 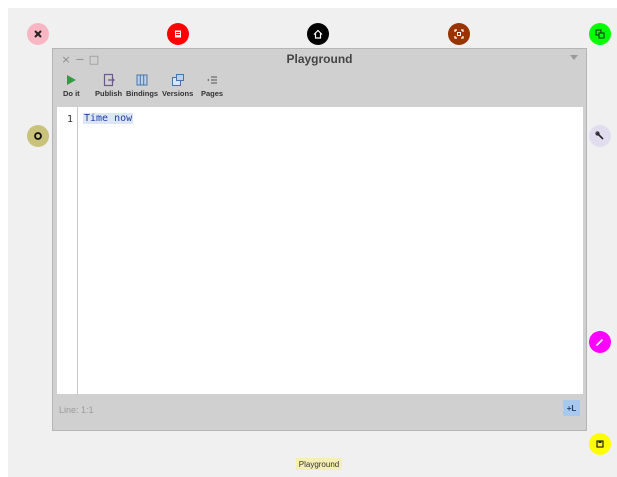 What do you see at coordinates (571, 408) in the screenshot?
I see `line-numbers-toggle-button: +L` at bounding box center [571, 408].